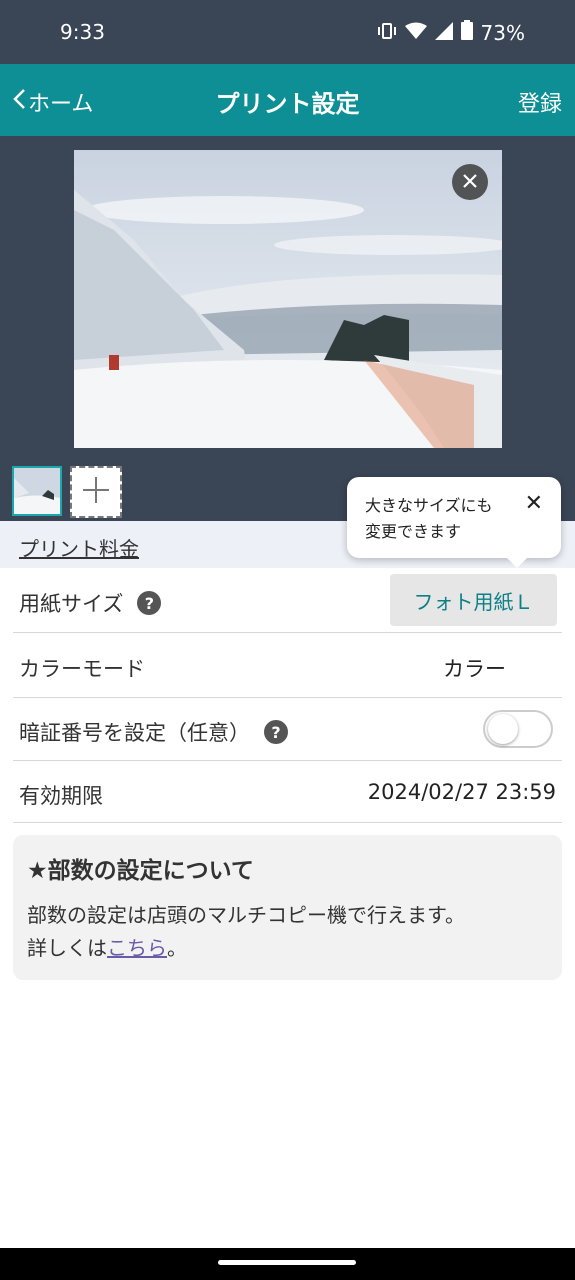 Image resolution: width=575 pixels, height=1280 pixels. What do you see at coordinates (429, 505) in the screenshot?
I see `tooltip-line-1: 大きなサイズにも` at bounding box center [429, 505].